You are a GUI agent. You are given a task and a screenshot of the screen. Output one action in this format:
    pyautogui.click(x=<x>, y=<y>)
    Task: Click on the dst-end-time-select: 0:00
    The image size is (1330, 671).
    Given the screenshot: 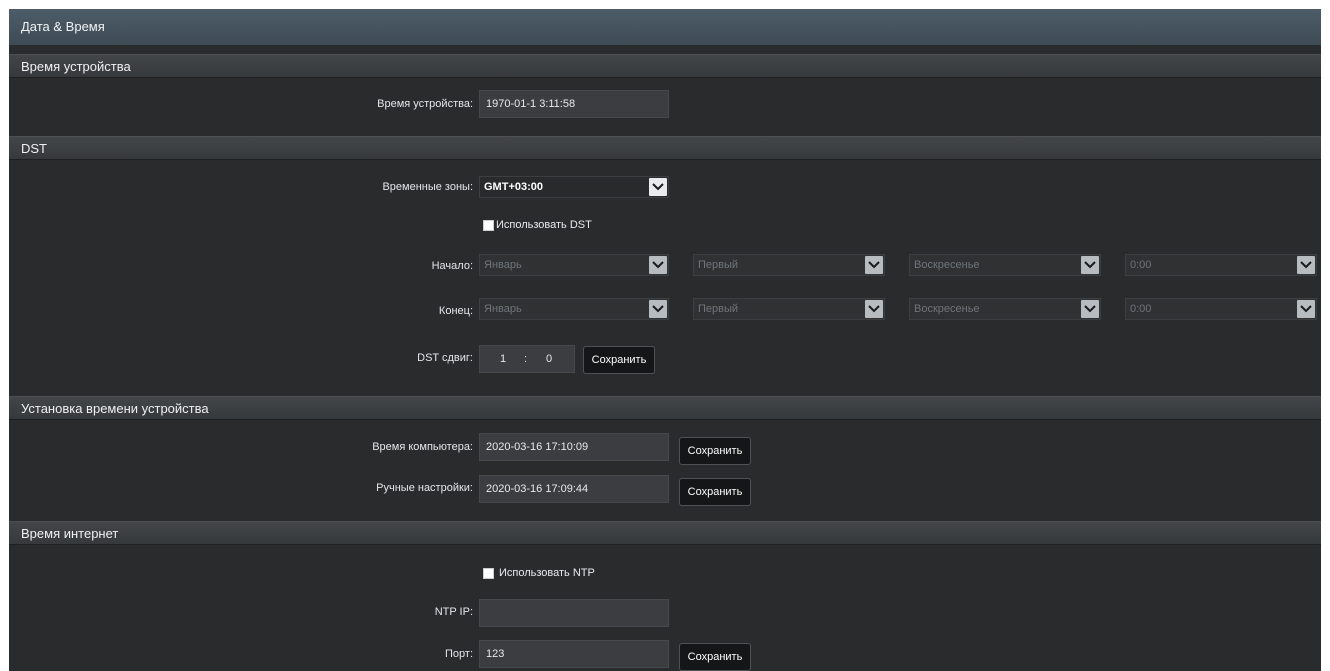 What is the action you would take?
    pyautogui.click(x=1221, y=309)
    